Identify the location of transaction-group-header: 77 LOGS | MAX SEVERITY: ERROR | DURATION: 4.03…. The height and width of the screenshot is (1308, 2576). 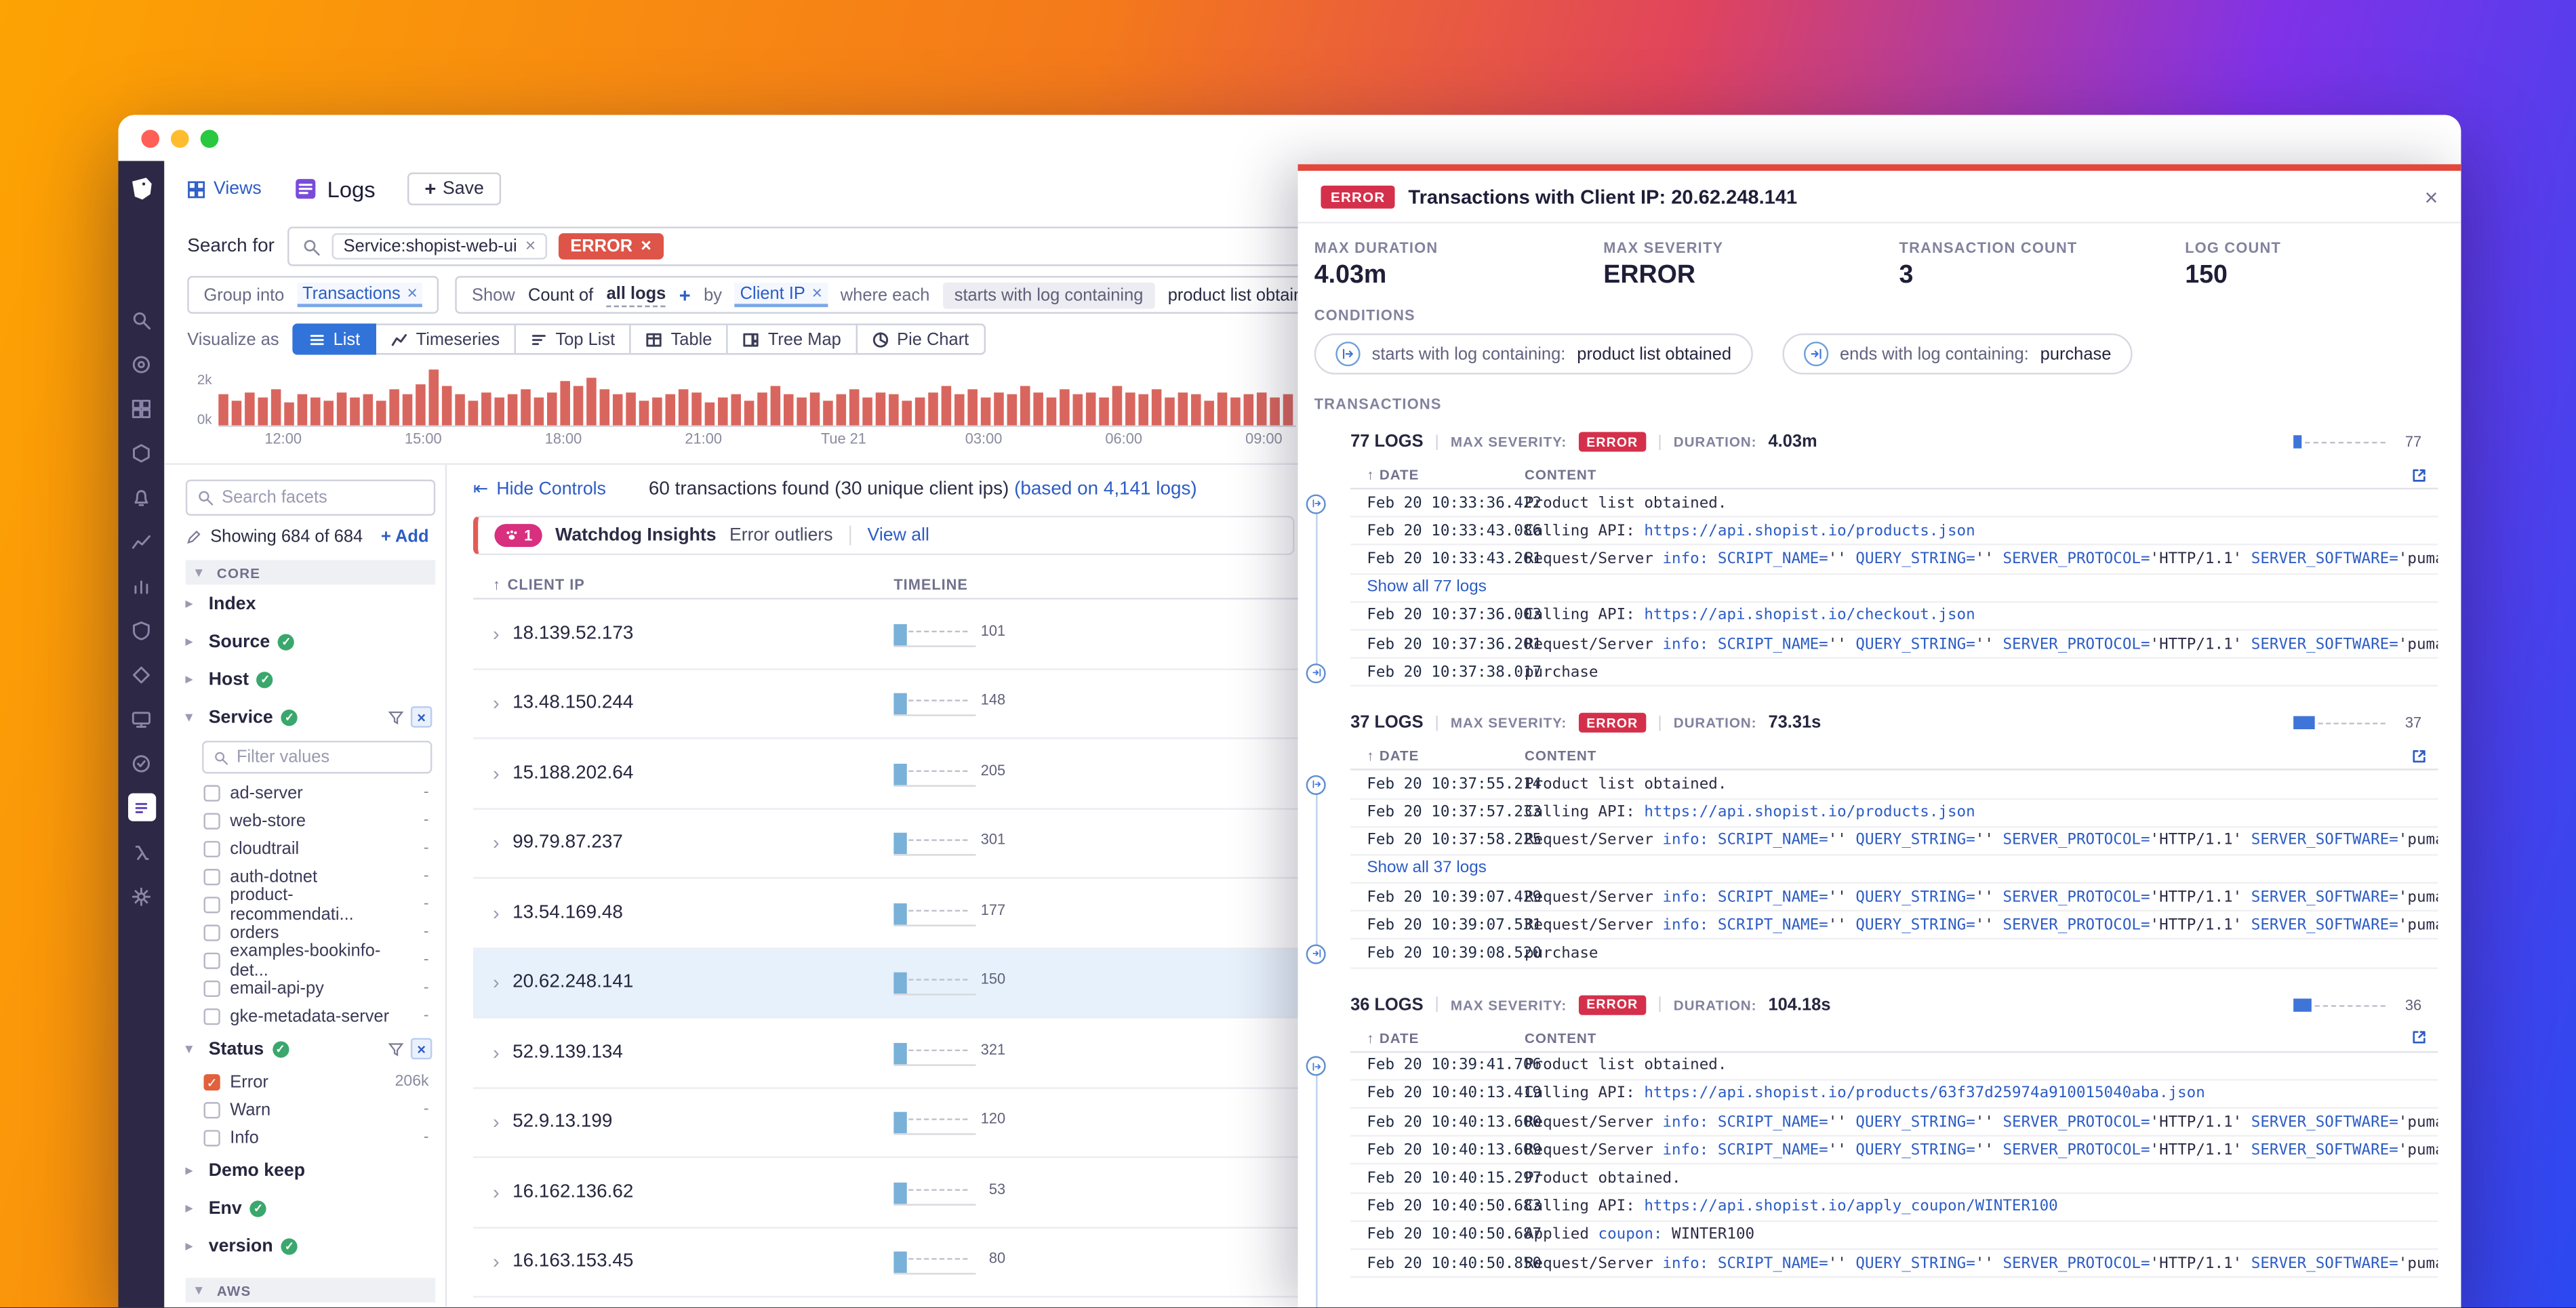
(1894, 442).